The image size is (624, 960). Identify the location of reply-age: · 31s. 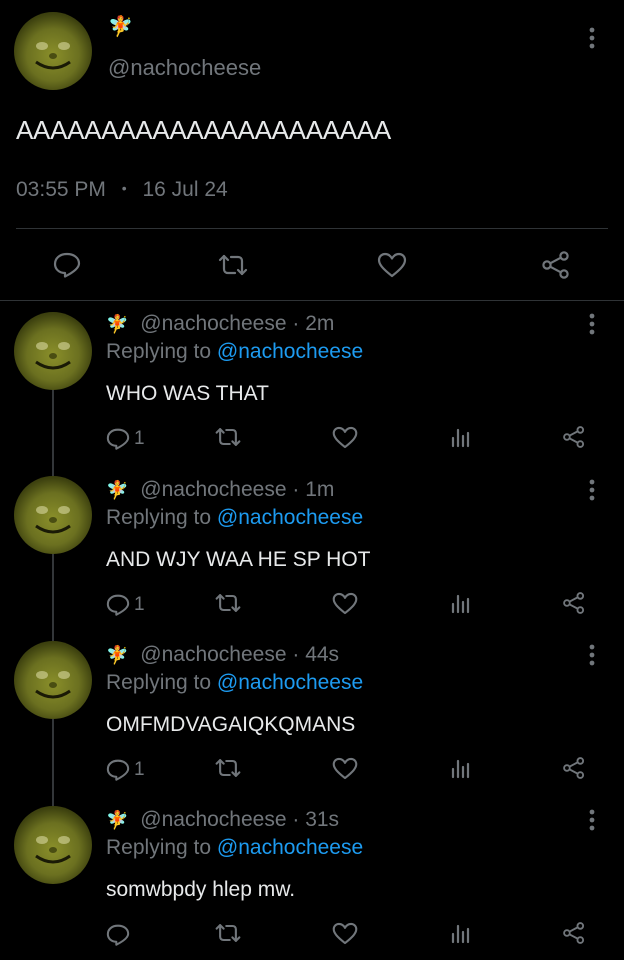
(316, 819).